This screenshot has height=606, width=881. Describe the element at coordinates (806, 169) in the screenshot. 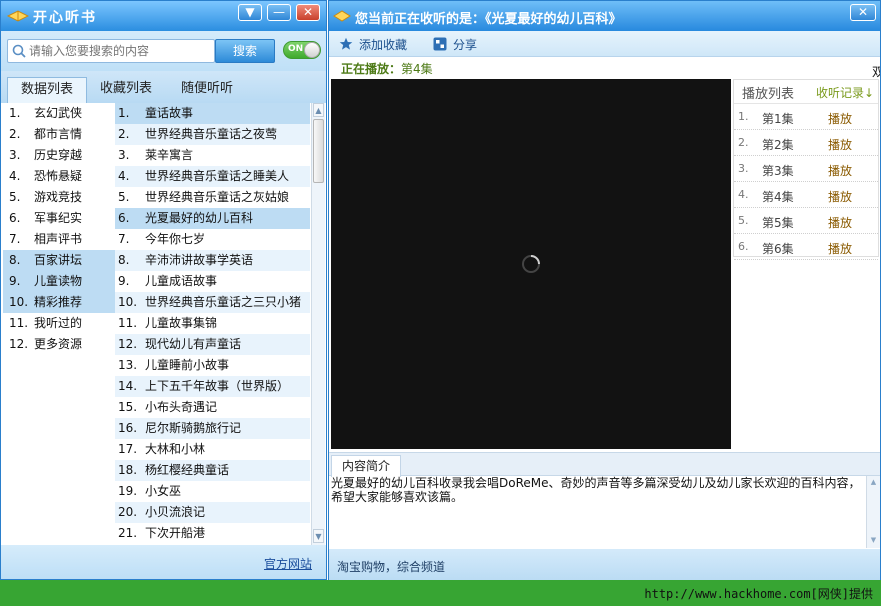

I see `episode-row: 3. 第3集 播放` at that location.